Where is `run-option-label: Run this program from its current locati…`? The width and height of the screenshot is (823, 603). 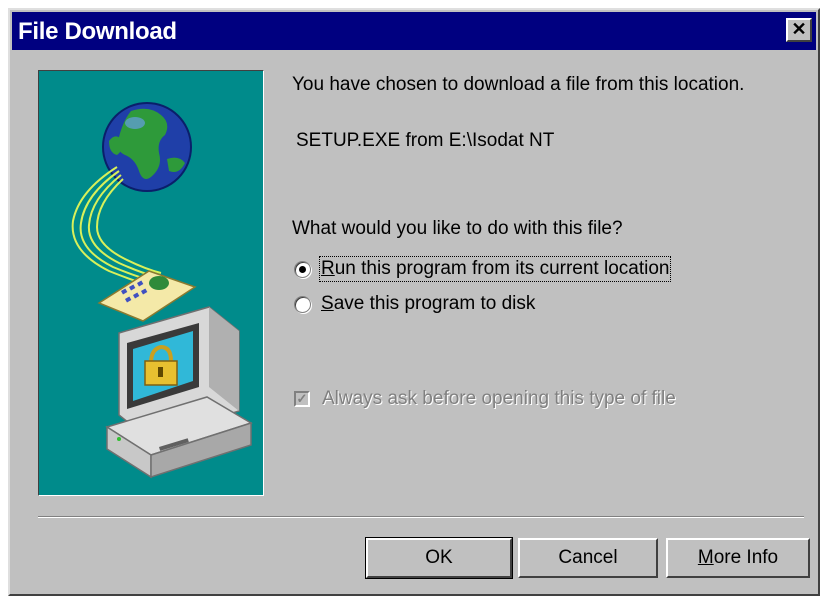 run-option-label: Run this program from its current locati… is located at coordinates (495, 269).